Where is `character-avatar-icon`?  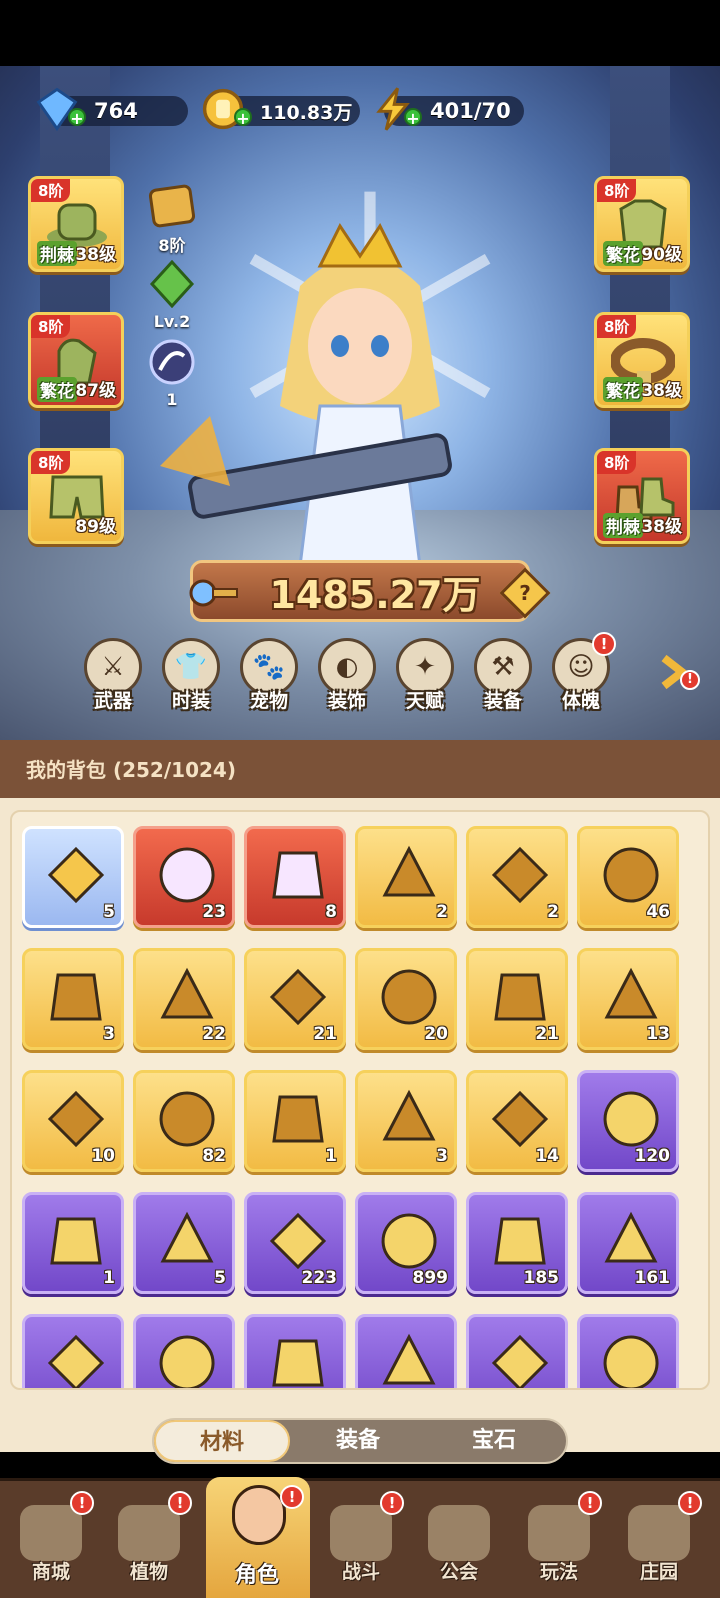 character-avatar-icon is located at coordinates (259, 1515).